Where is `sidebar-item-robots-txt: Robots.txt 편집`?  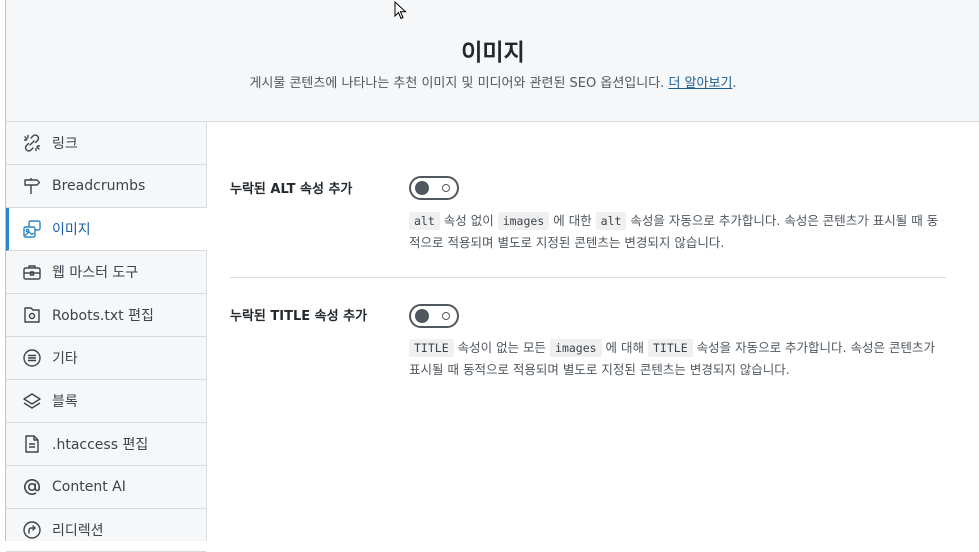
sidebar-item-robots-txt: Robots.txt 편집 is located at coordinates (106, 315).